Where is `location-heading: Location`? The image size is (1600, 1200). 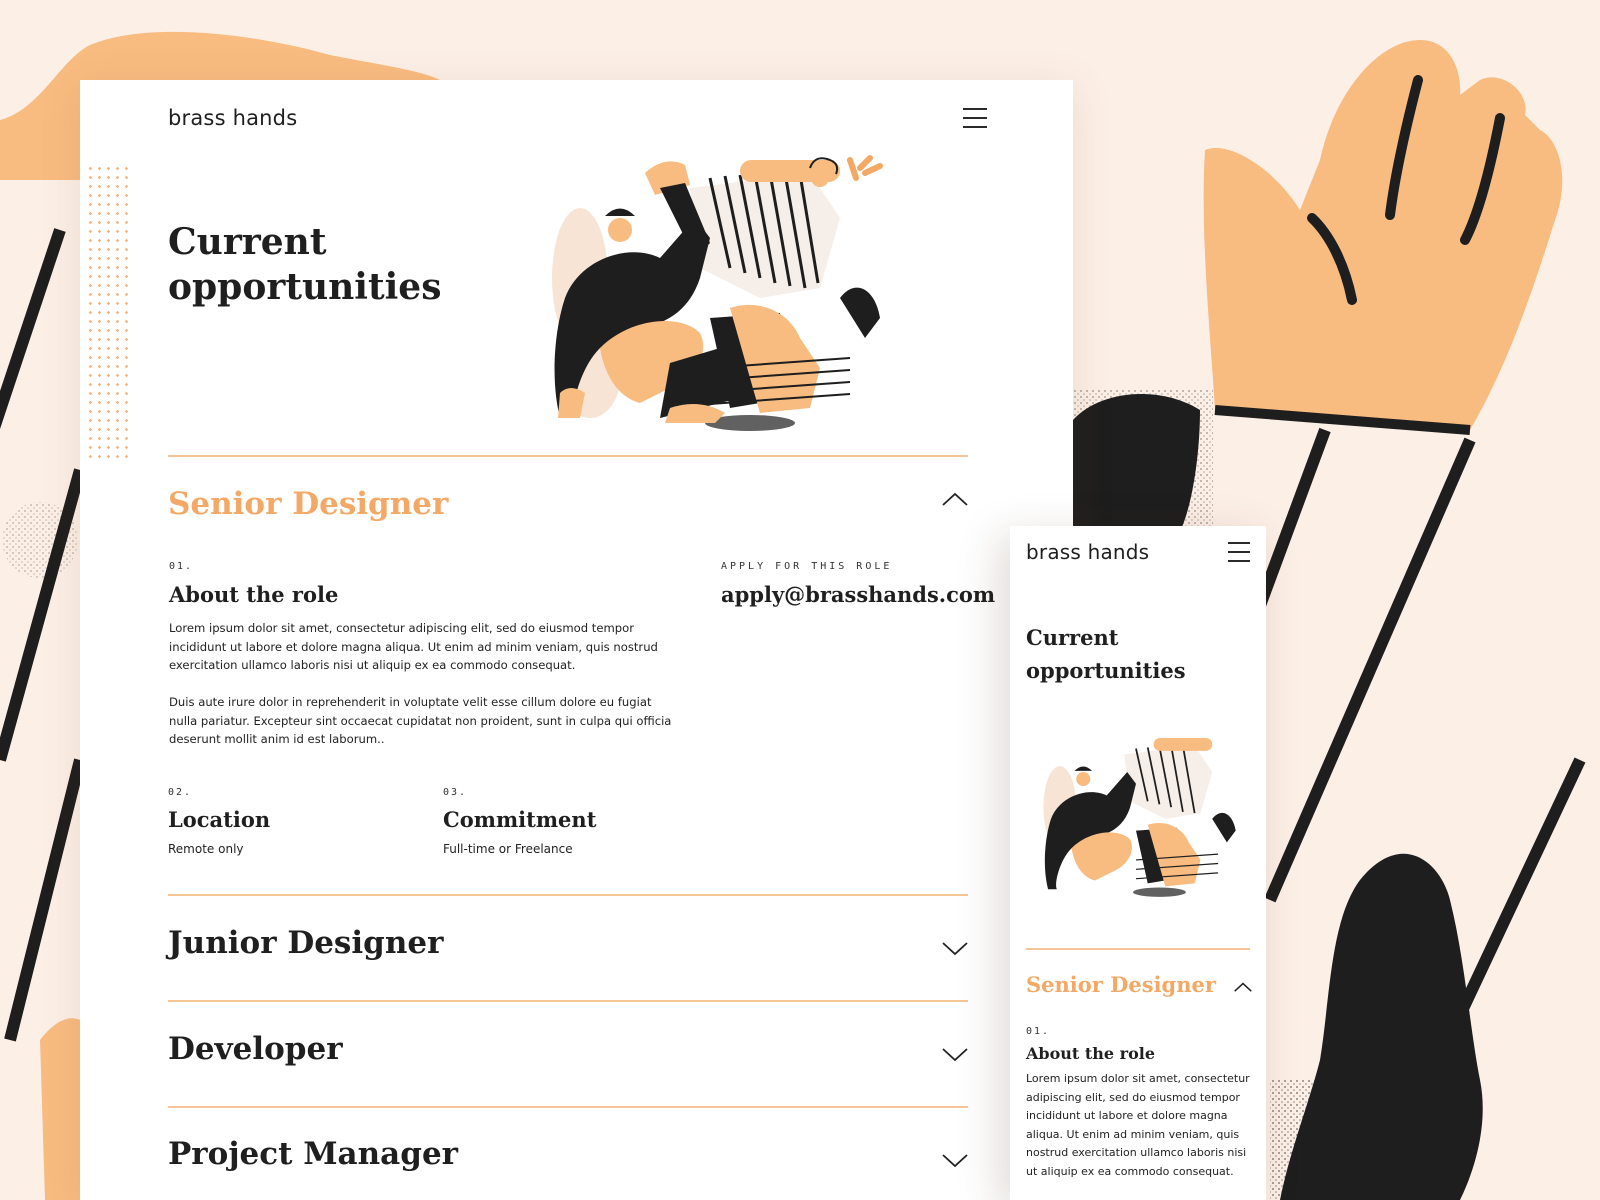
location-heading: Location is located at coordinates (219, 819).